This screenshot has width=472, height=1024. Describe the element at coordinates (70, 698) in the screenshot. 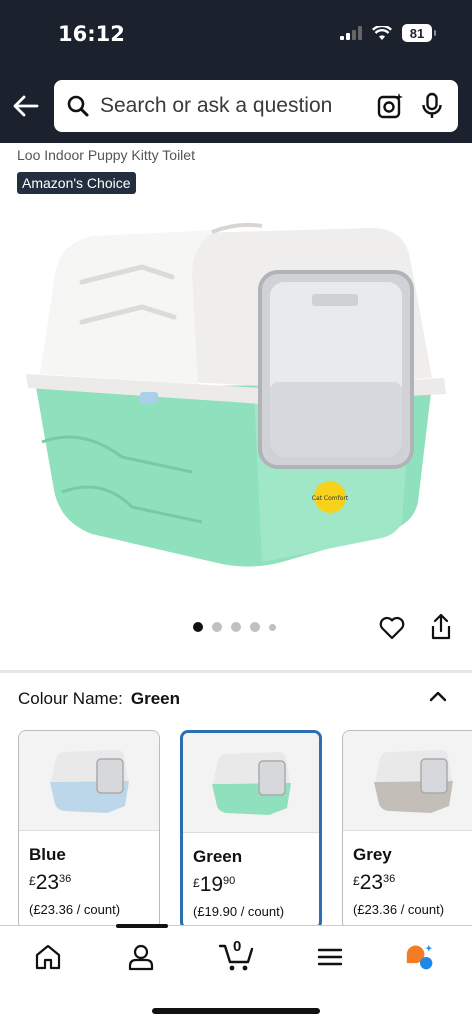

I see `colour-label: Colour Name:` at that location.